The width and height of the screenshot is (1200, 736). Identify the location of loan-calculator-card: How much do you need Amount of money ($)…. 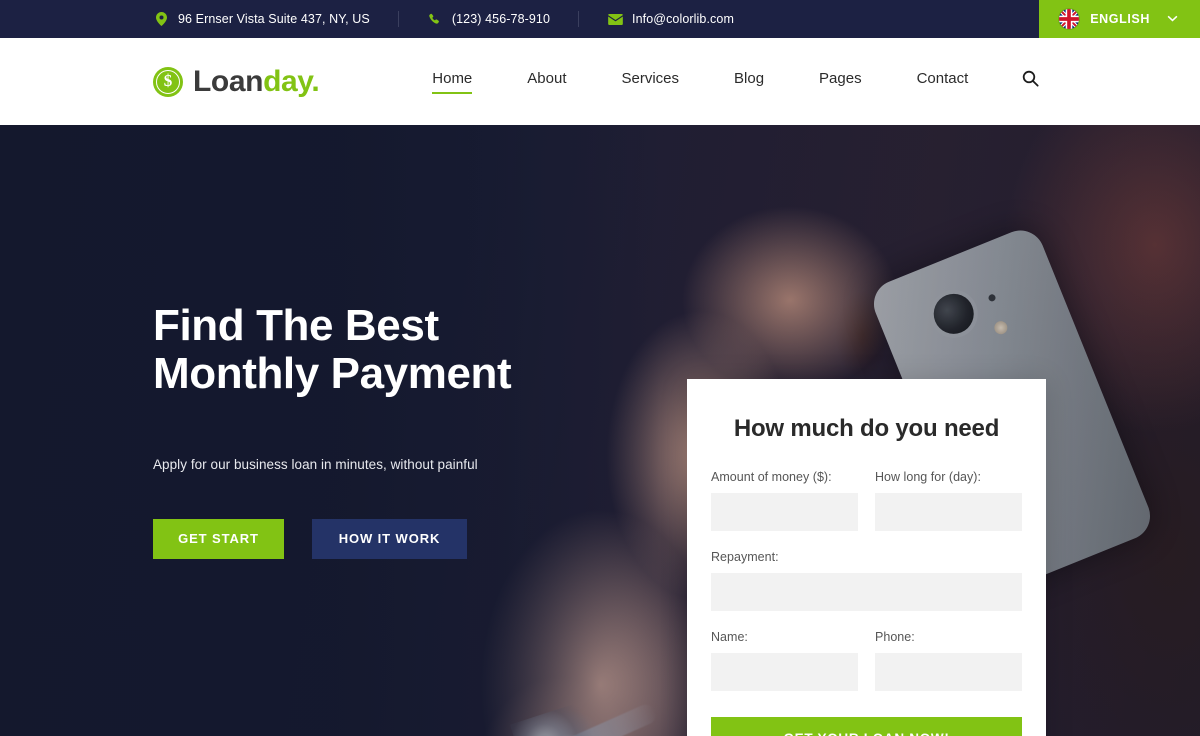
(866, 557).